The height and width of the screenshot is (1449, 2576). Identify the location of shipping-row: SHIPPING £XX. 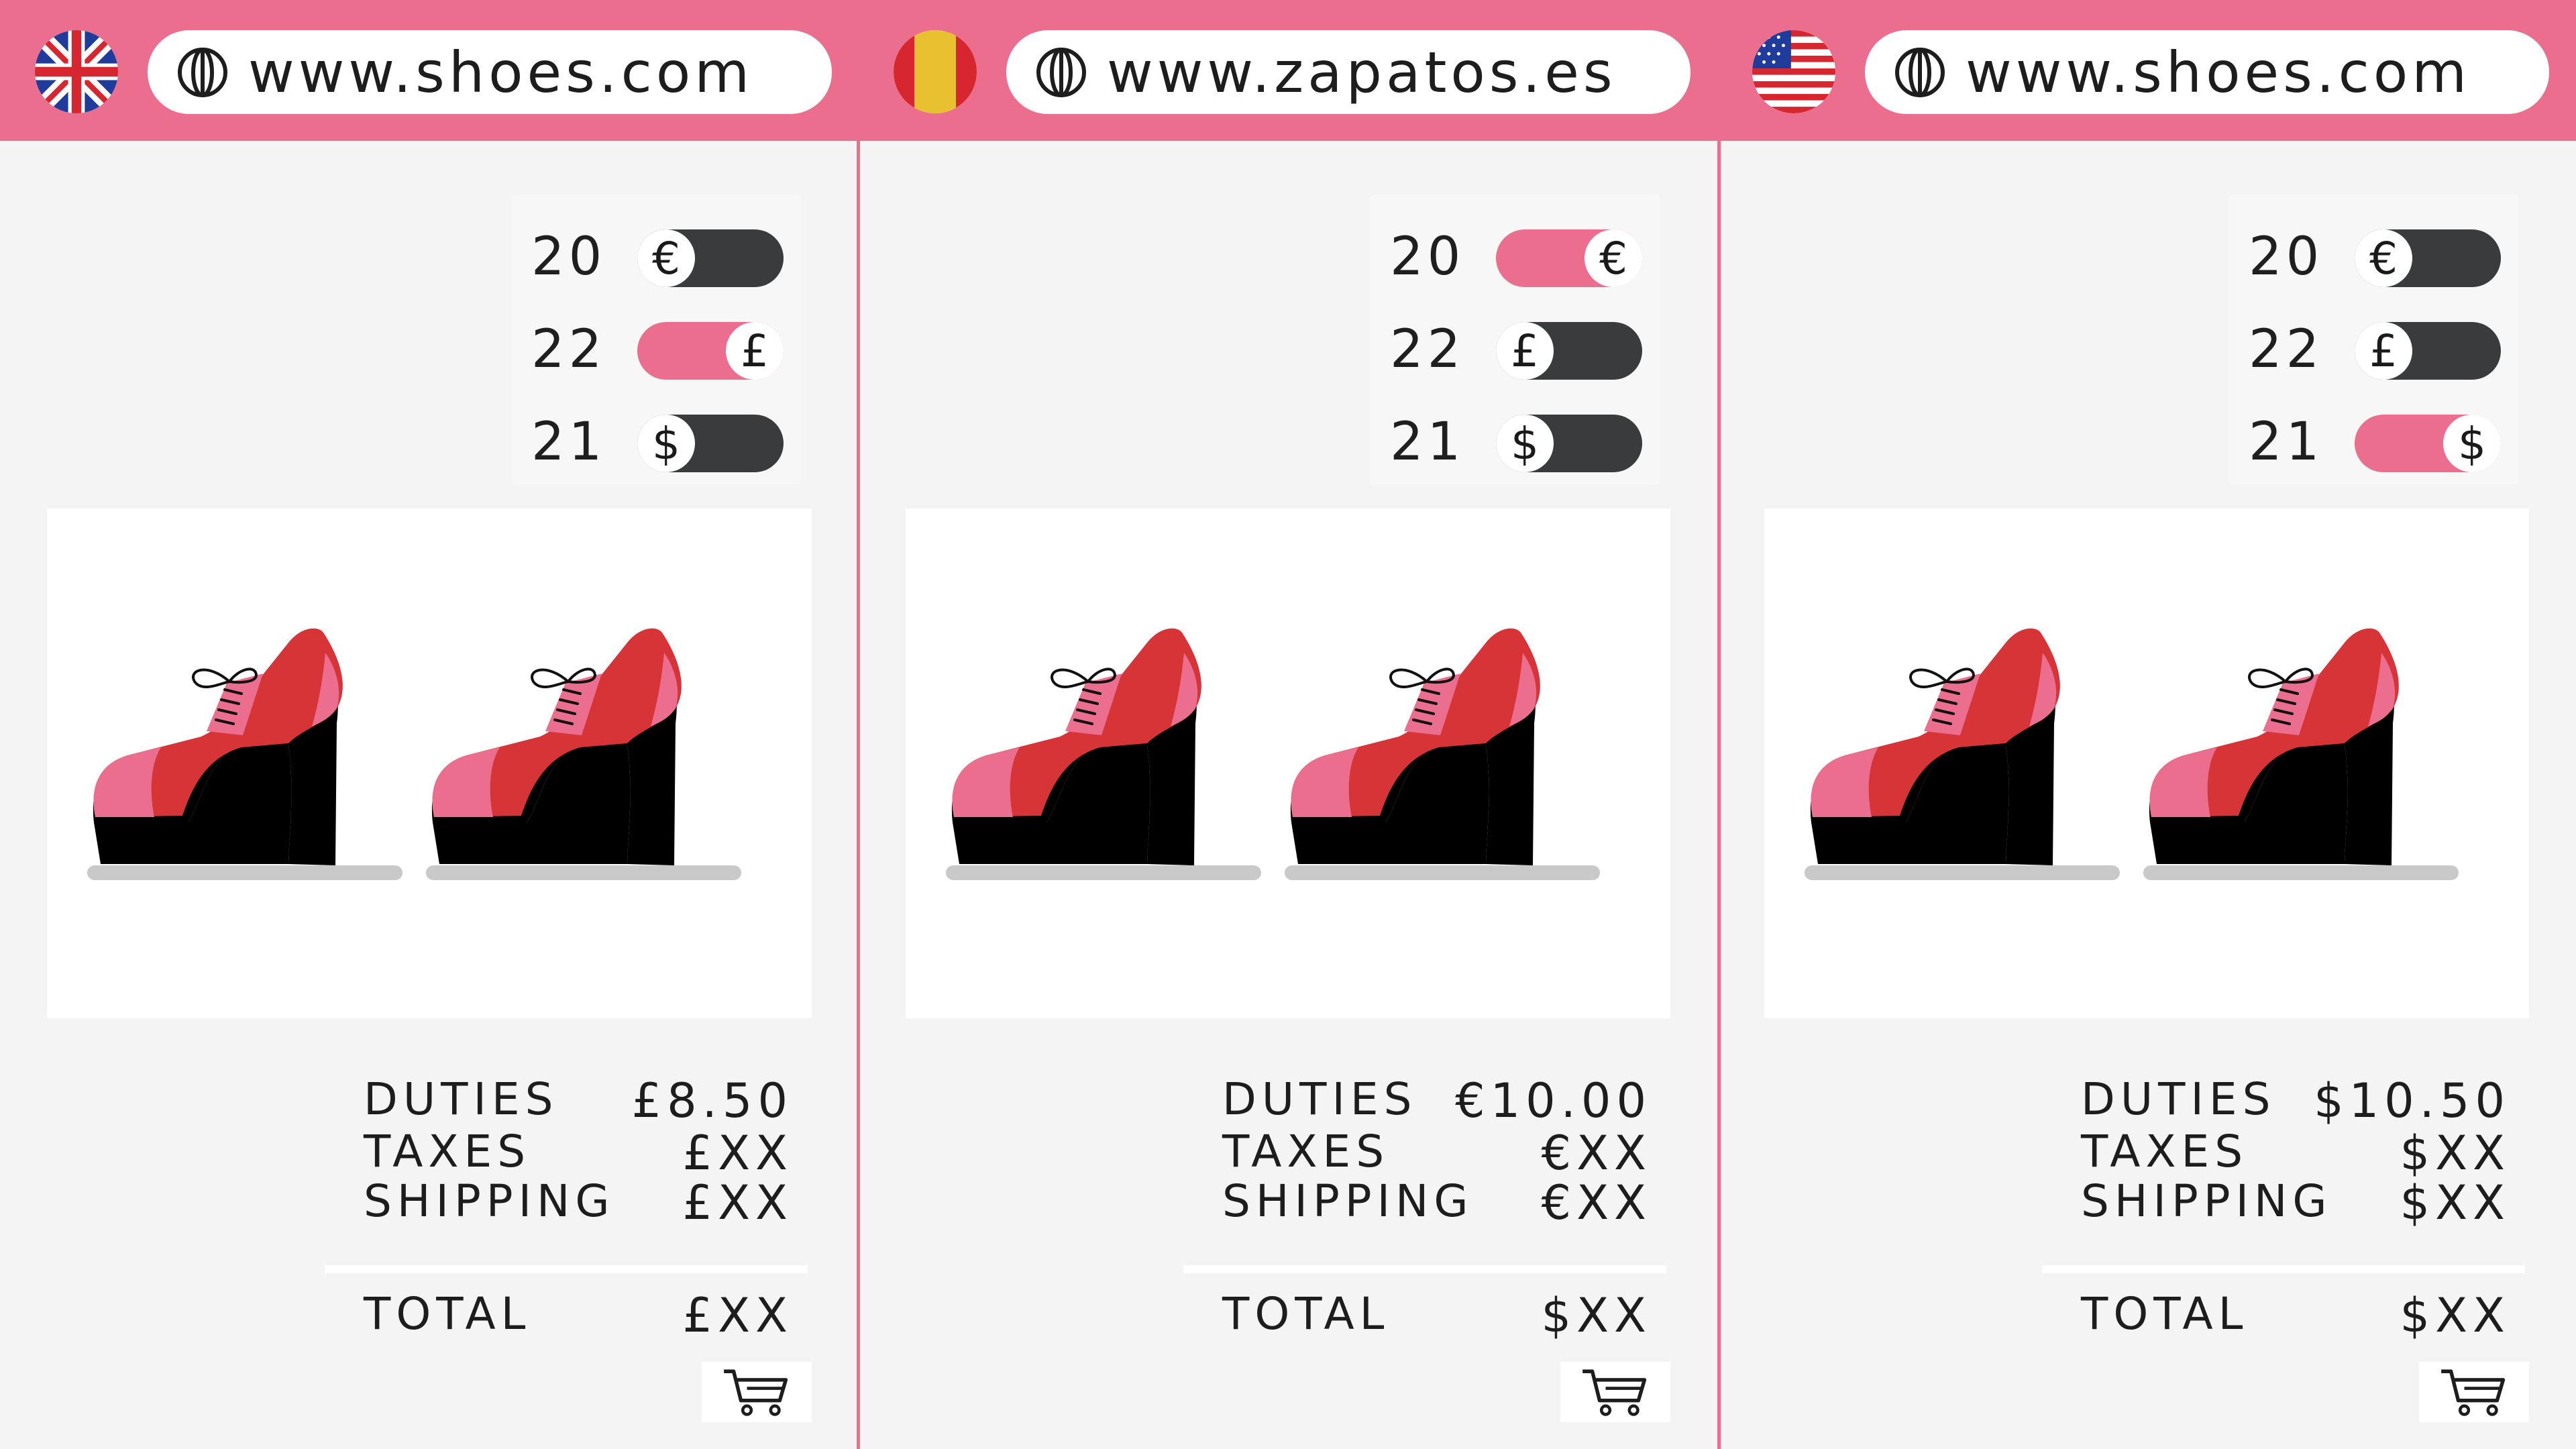
(578, 1202).